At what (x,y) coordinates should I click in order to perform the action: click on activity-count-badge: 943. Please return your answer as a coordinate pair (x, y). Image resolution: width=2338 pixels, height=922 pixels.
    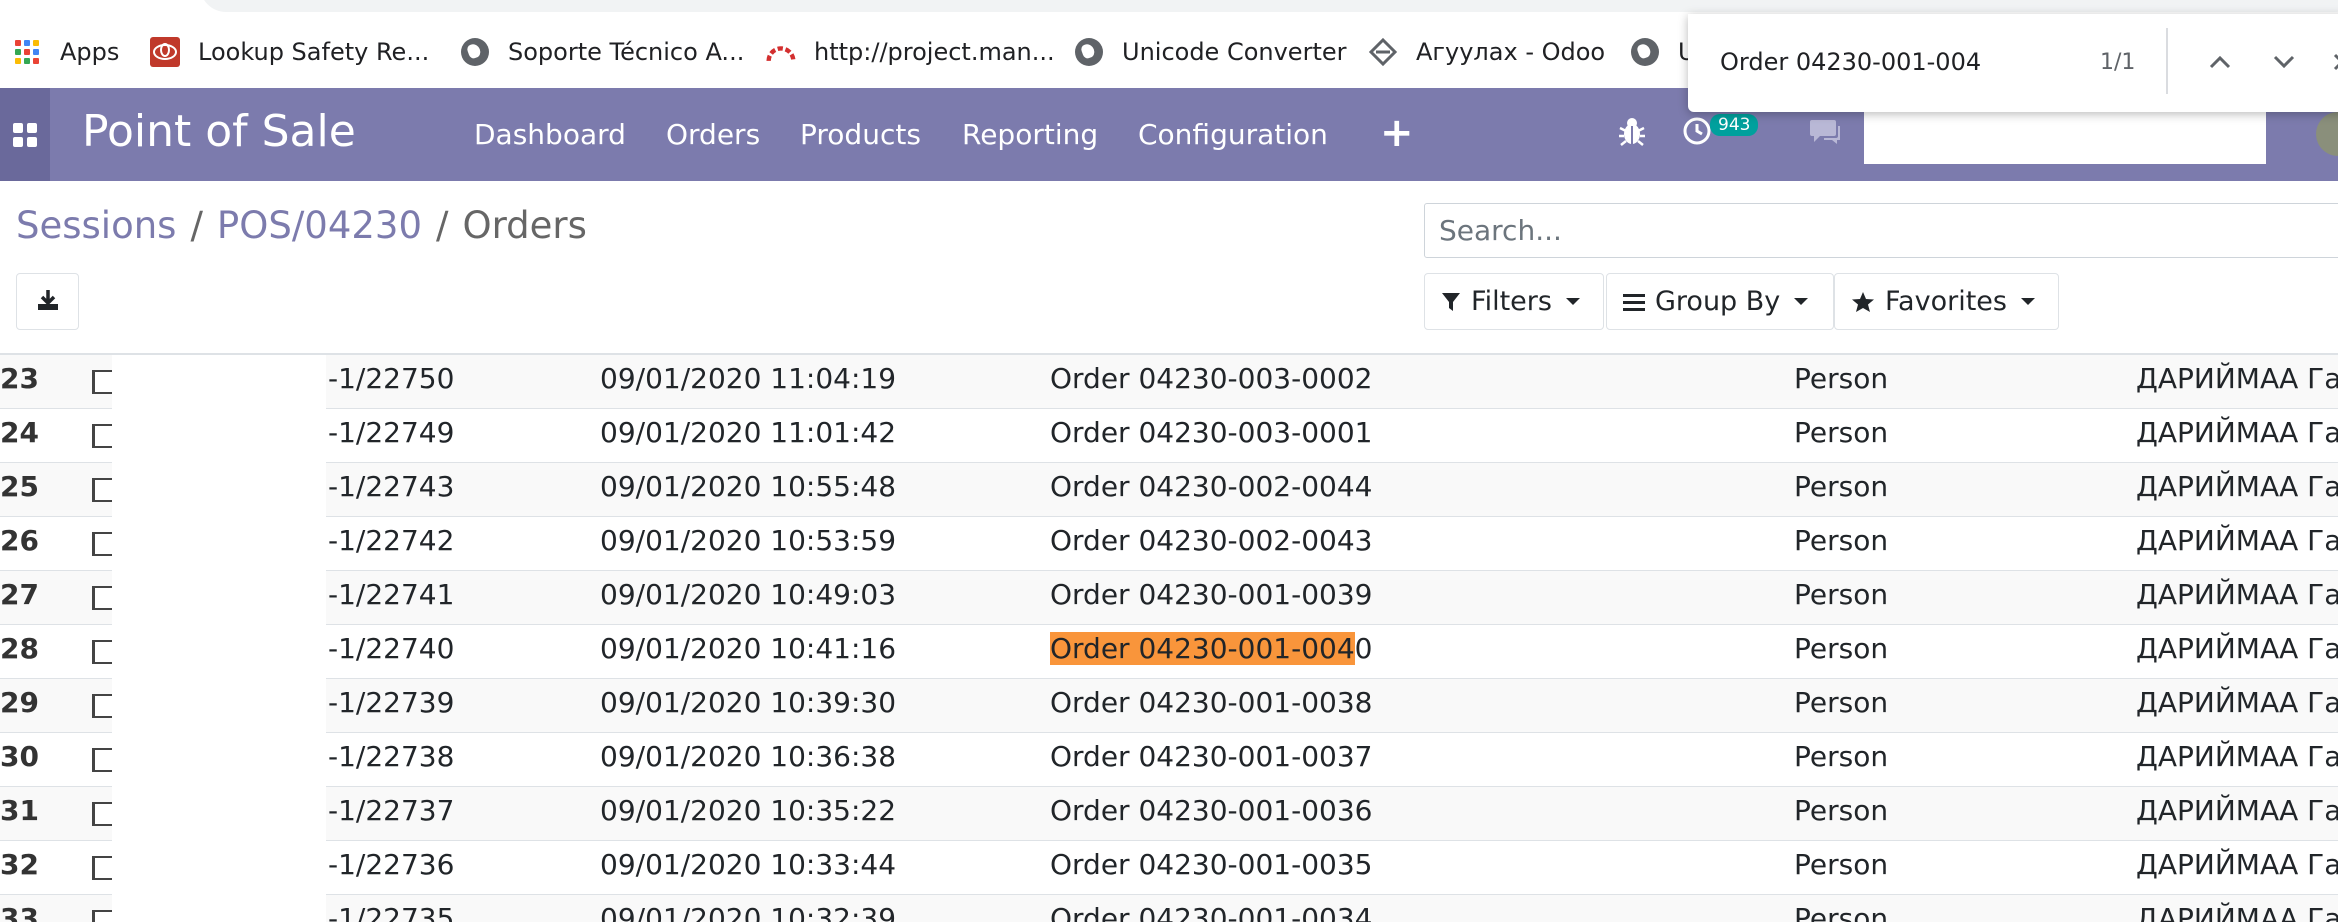
    Looking at the image, I should click on (1734, 125).